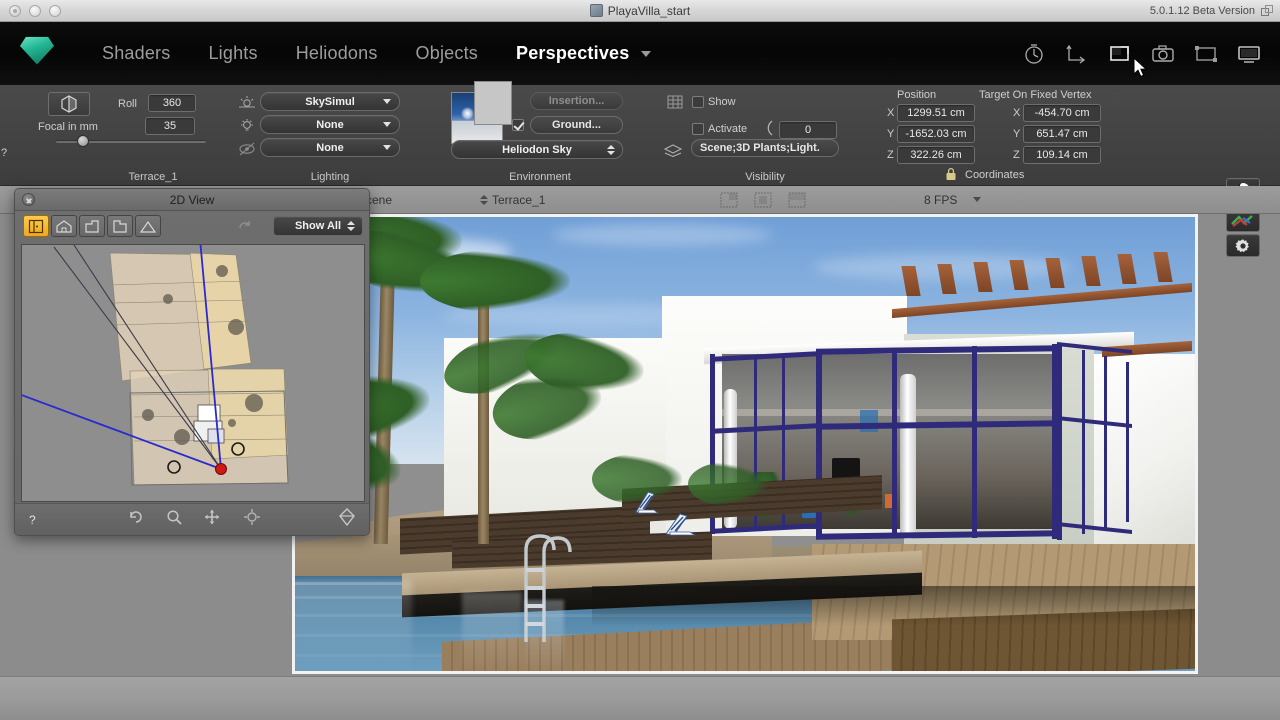 The width and height of the screenshot is (1280, 720). I want to click on view-stepper-icon, so click(484, 199).